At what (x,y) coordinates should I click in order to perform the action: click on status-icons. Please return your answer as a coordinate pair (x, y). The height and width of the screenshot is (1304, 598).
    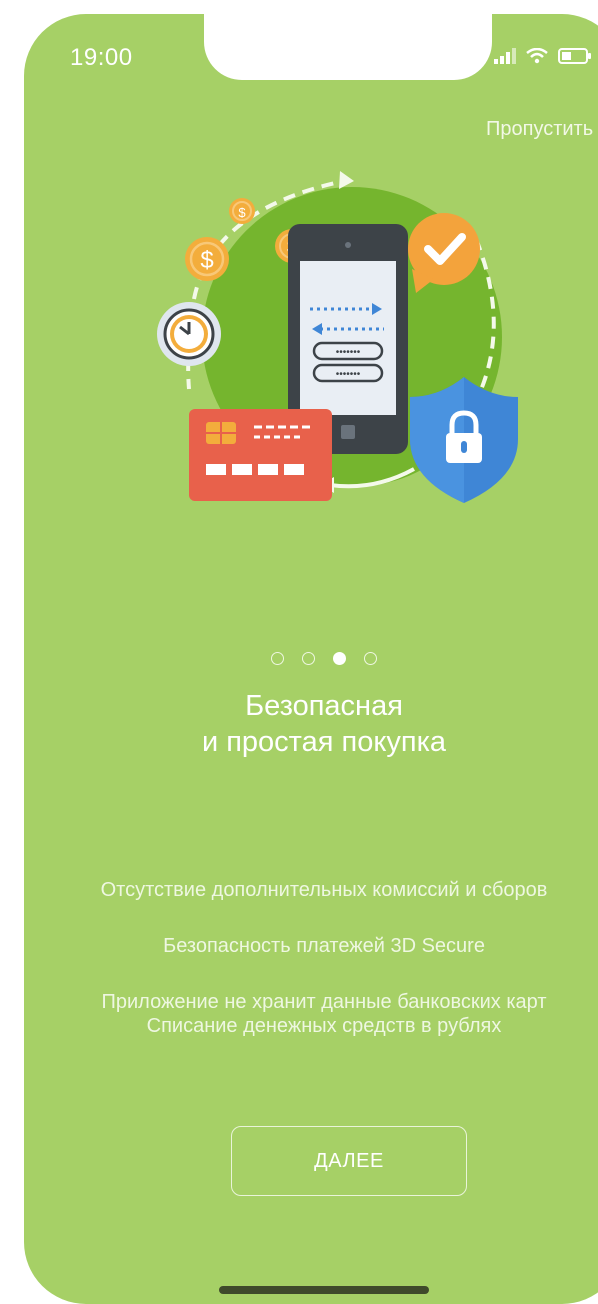
    Looking at the image, I should click on (543, 56).